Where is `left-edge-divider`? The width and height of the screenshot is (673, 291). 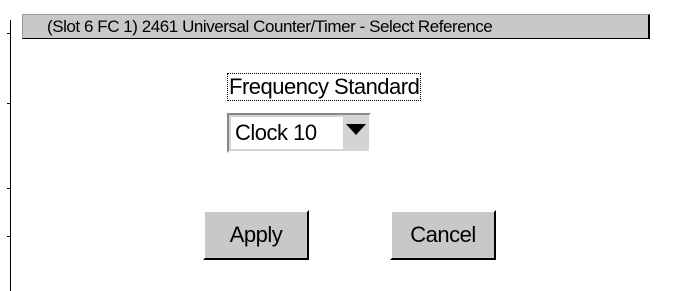
left-edge-divider is located at coordinates (10, 155).